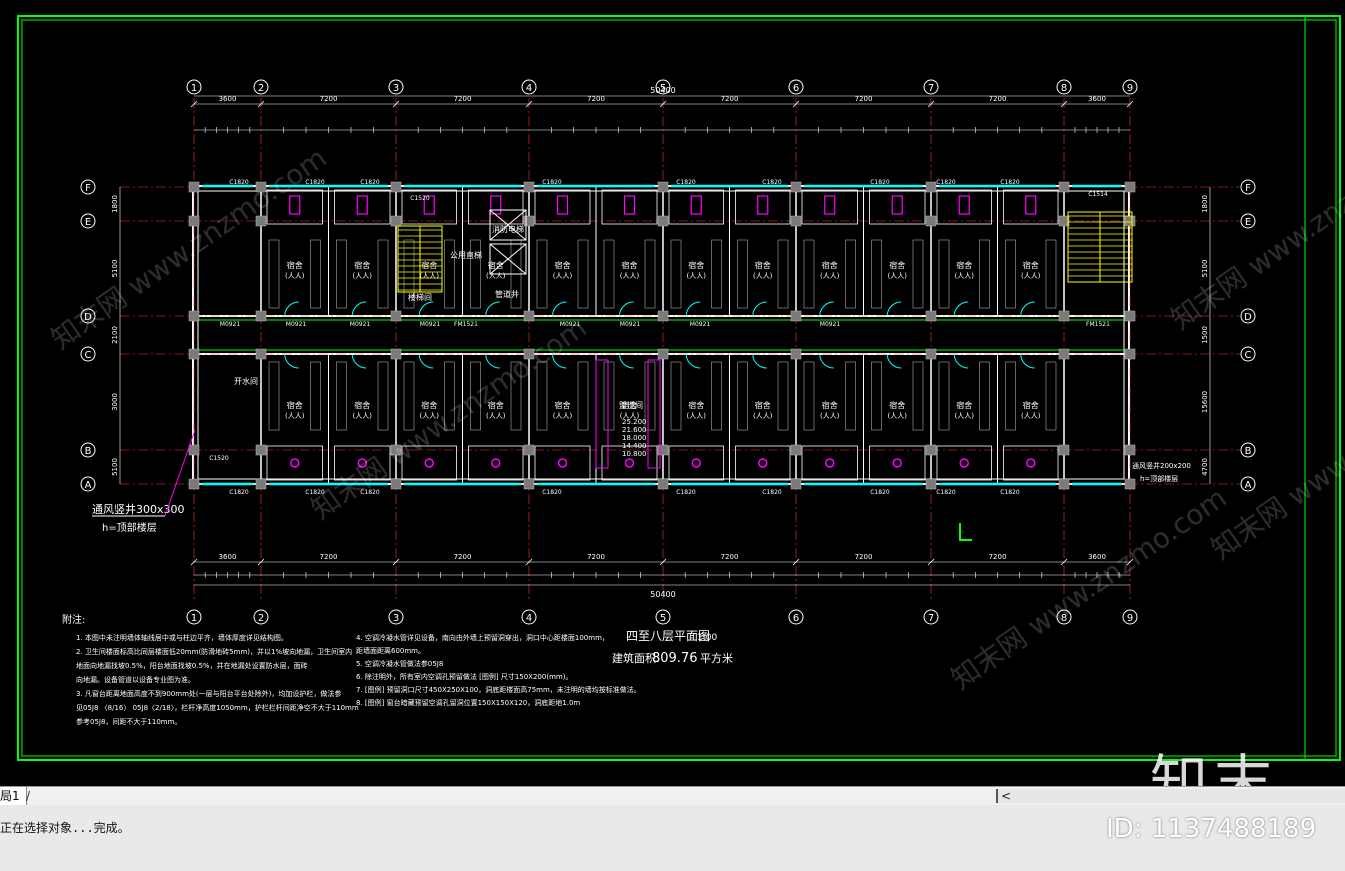 The image size is (1345, 871). Describe the element at coordinates (1205, 402) in the screenshot. I see `side-dimension: 15600` at that location.